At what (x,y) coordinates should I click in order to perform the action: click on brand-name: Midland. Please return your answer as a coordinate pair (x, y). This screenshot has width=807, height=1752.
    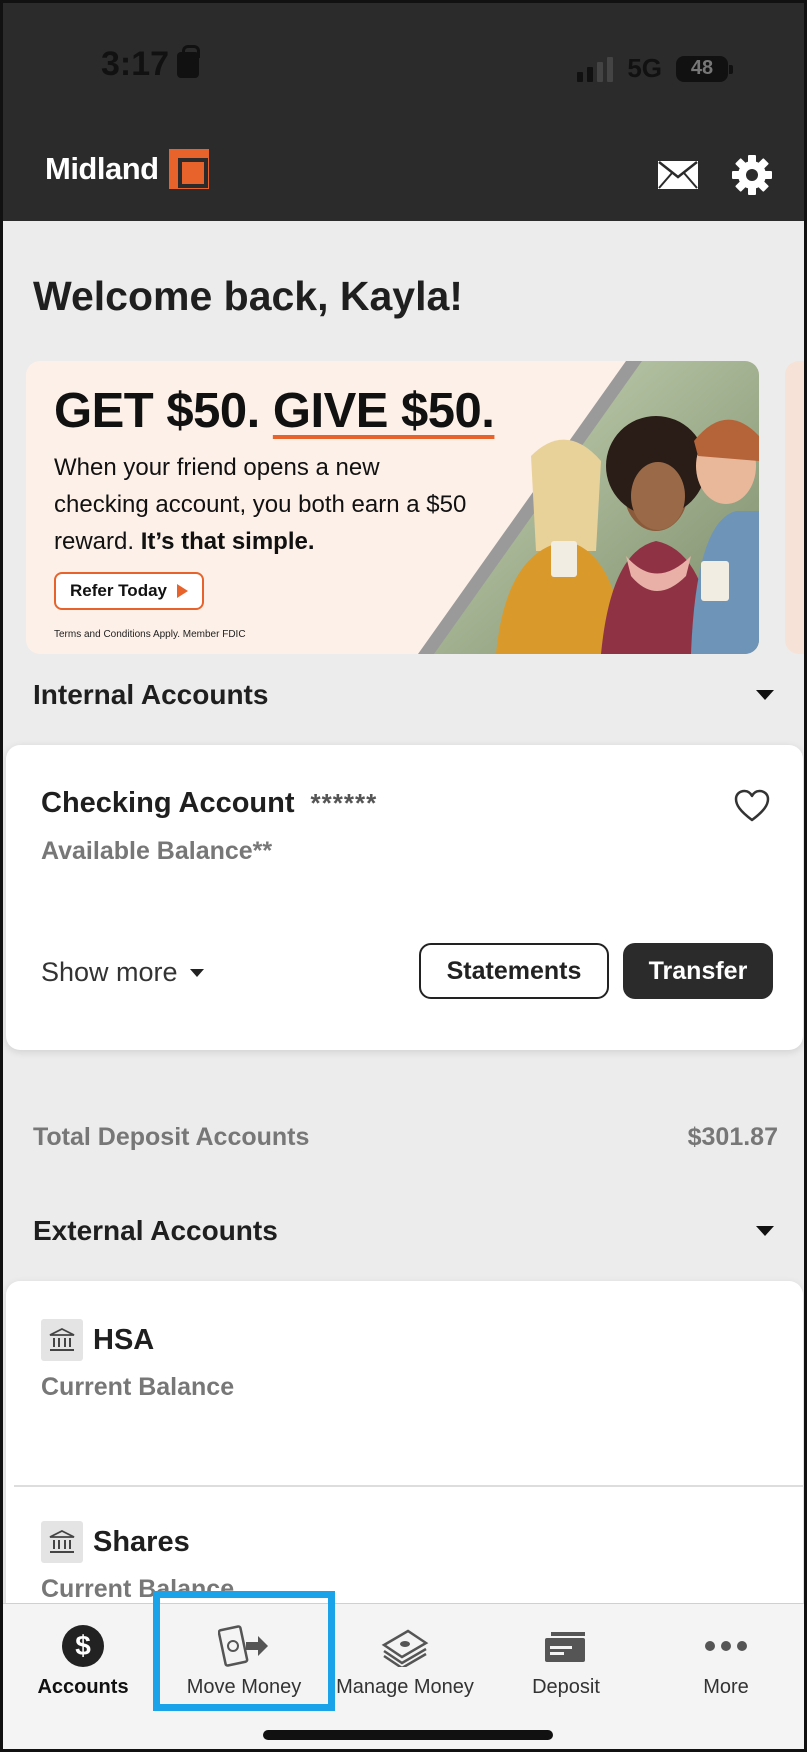
    Looking at the image, I should click on (102, 168).